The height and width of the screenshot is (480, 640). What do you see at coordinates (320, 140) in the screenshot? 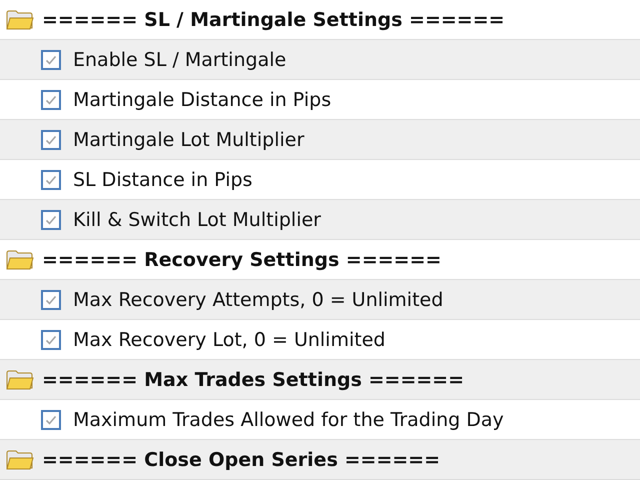
I see `setting-row: Martingale Lot Multiplier` at bounding box center [320, 140].